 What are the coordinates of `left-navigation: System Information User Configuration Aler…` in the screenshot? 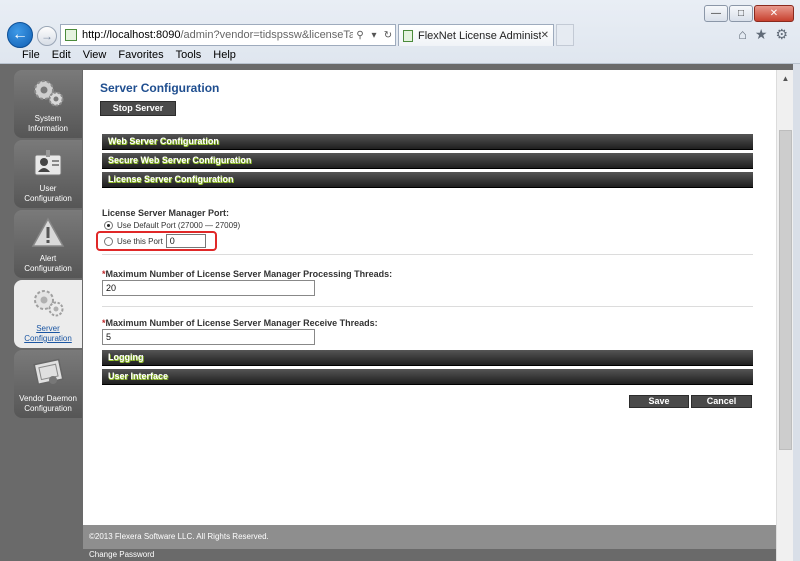 It's located at (48, 245).